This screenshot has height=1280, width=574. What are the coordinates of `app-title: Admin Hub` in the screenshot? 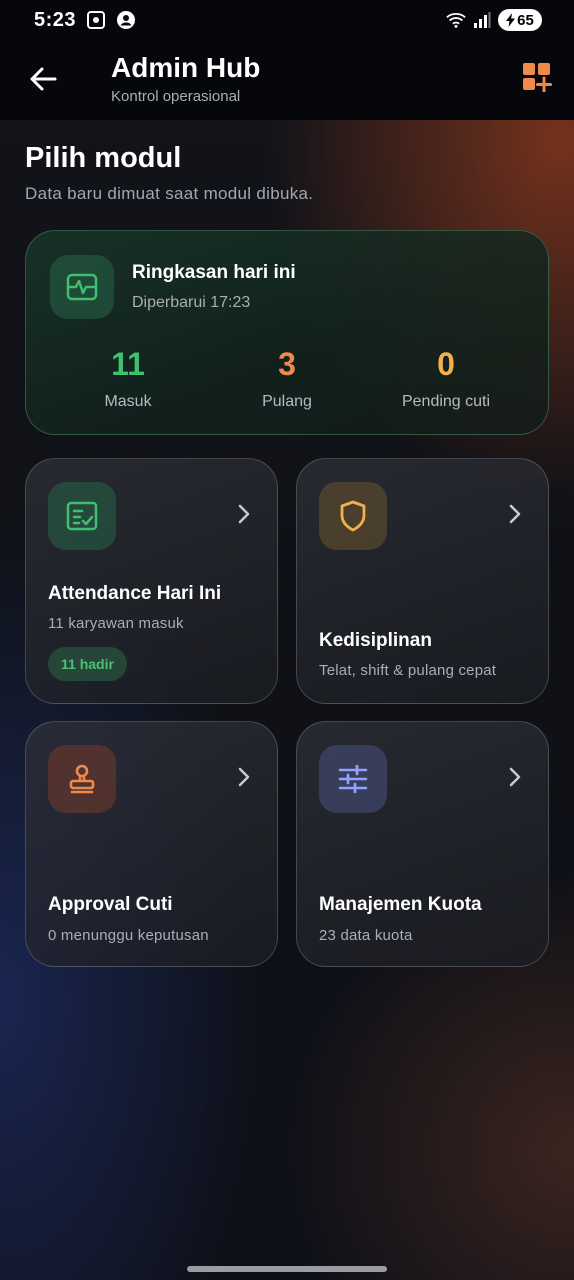 It's located at (186, 67).